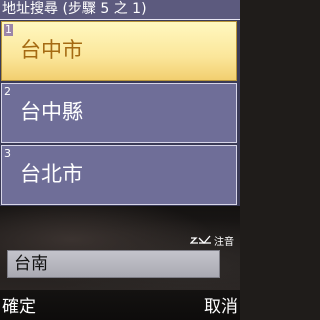 The width and height of the screenshot is (320, 320). What do you see at coordinates (8, 29) in the screenshot?
I see `item-number: 1` at bounding box center [8, 29].